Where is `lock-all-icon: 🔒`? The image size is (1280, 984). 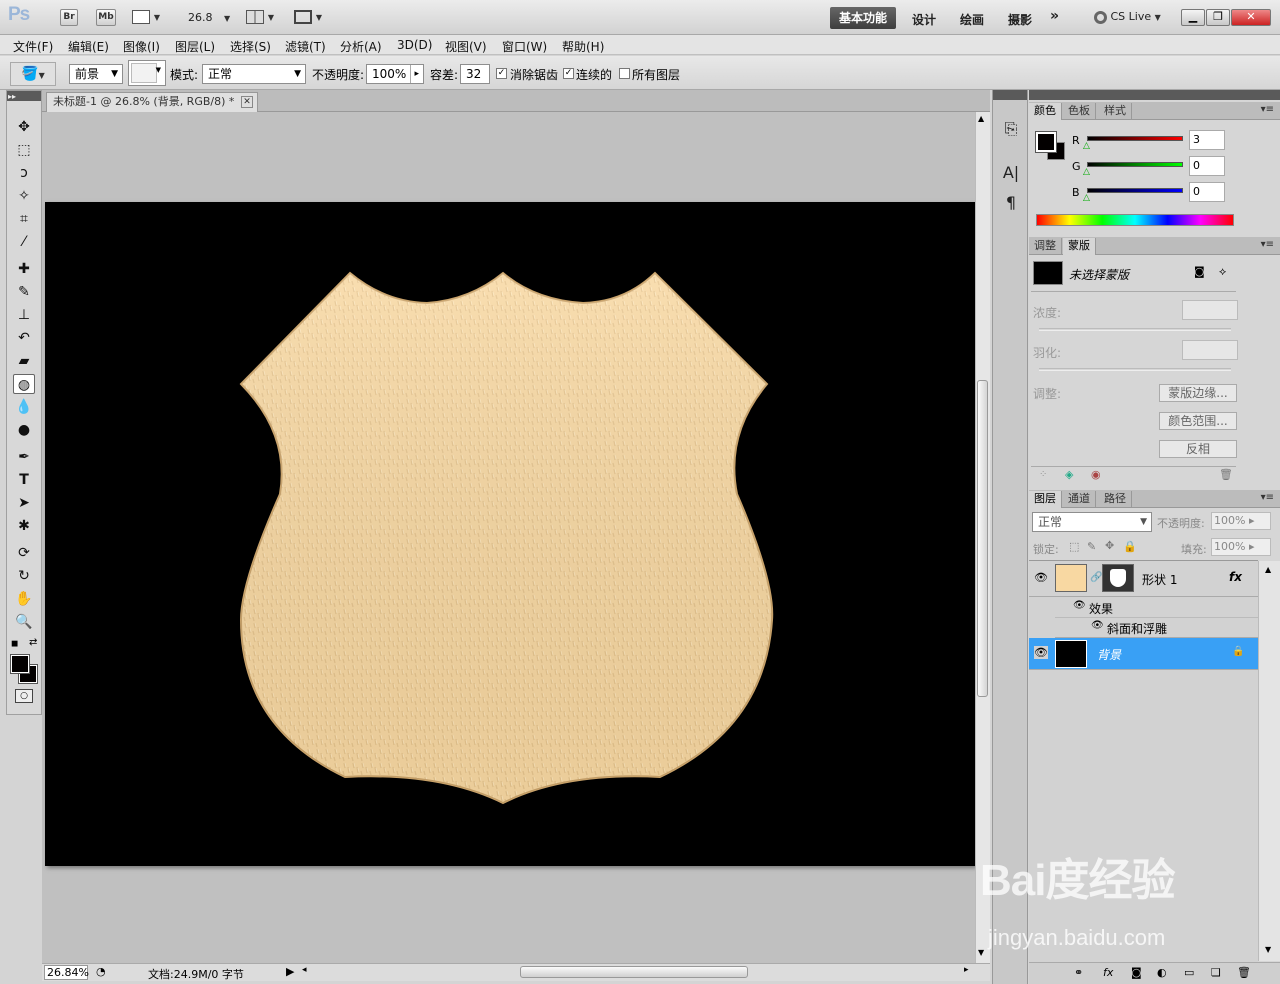
lock-all-icon: 🔒 is located at coordinates (1130, 546).